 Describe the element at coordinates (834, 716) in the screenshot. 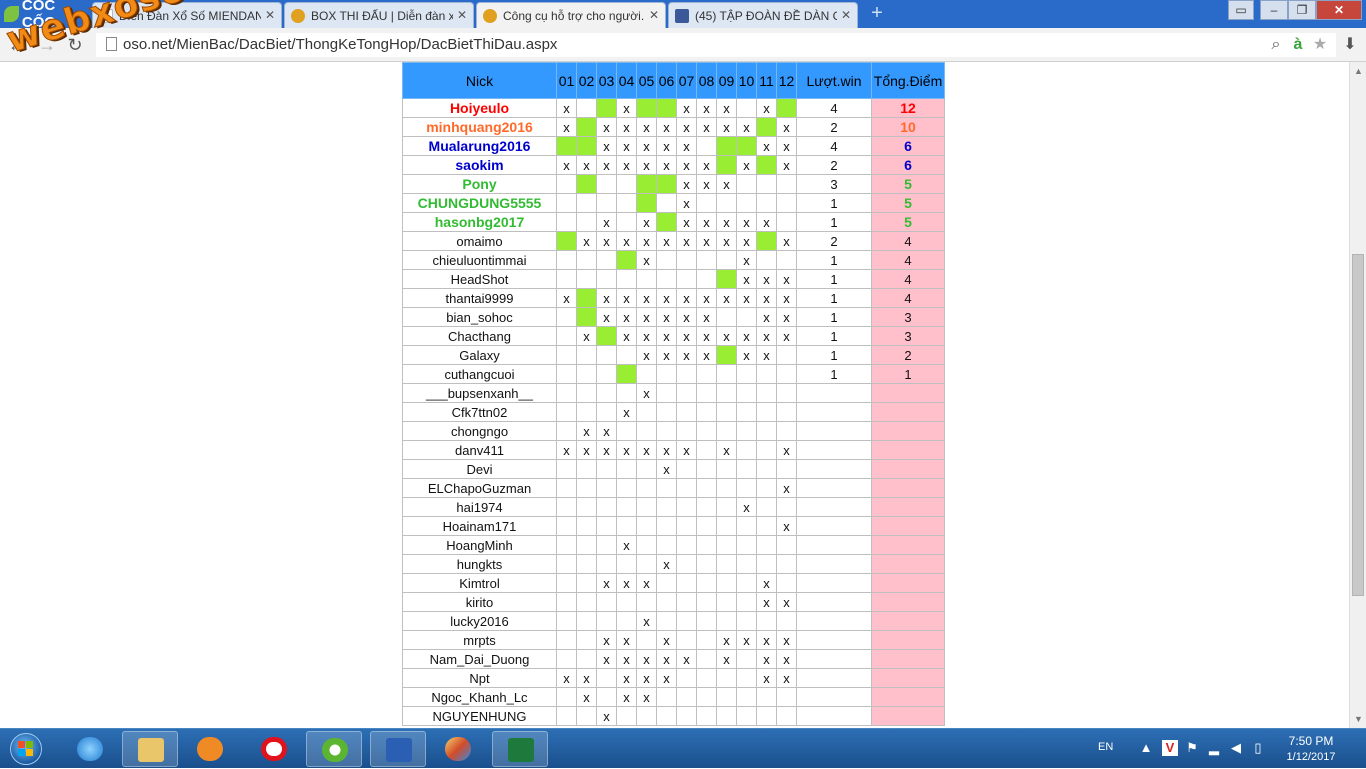

I see `win-count` at that location.